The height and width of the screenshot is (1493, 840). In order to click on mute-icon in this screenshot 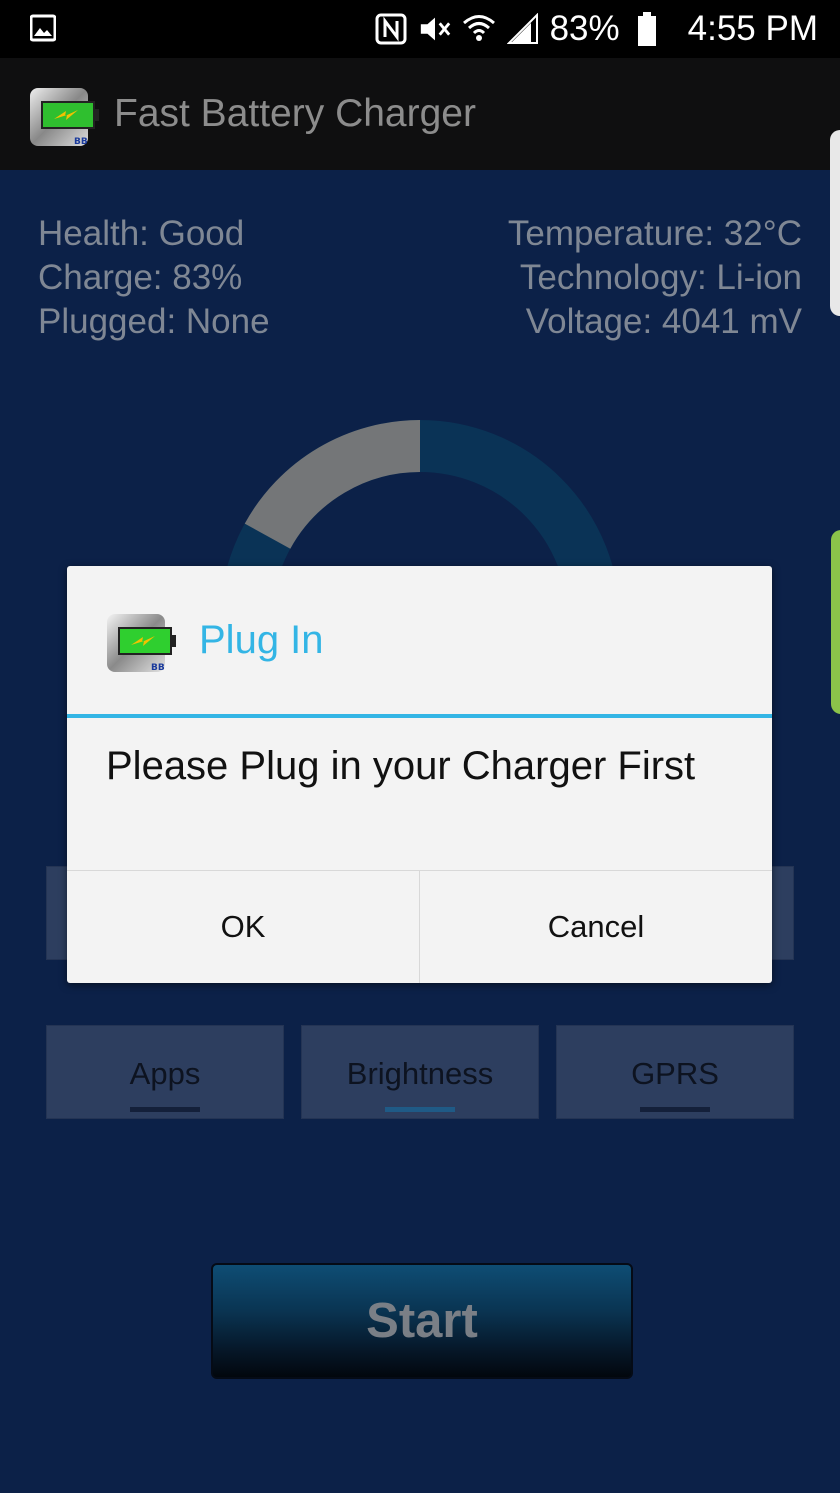, I will do `click(435, 29)`.